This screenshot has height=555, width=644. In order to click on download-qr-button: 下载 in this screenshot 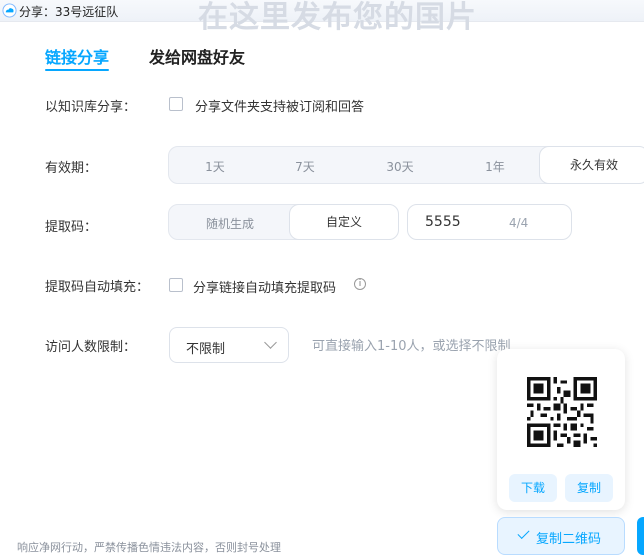, I will do `click(533, 488)`.